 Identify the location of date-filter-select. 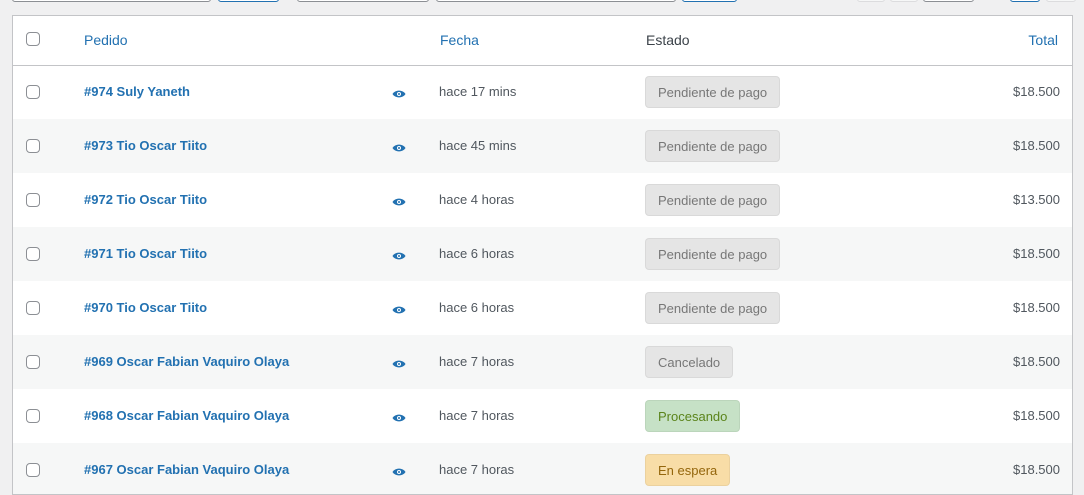
(363, 1).